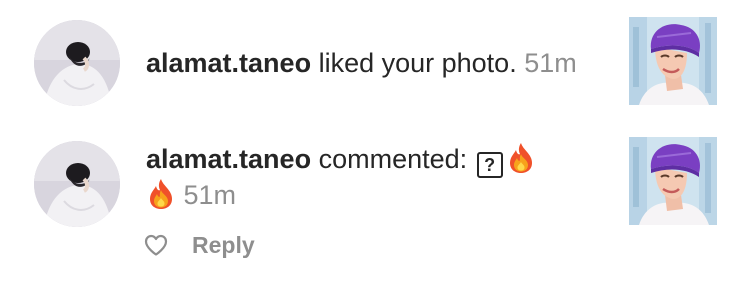  Describe the element at coordinates (376, 177) in the screenshot. I see `notification-text: alamat.taneo commented: ? 51m` at that location.